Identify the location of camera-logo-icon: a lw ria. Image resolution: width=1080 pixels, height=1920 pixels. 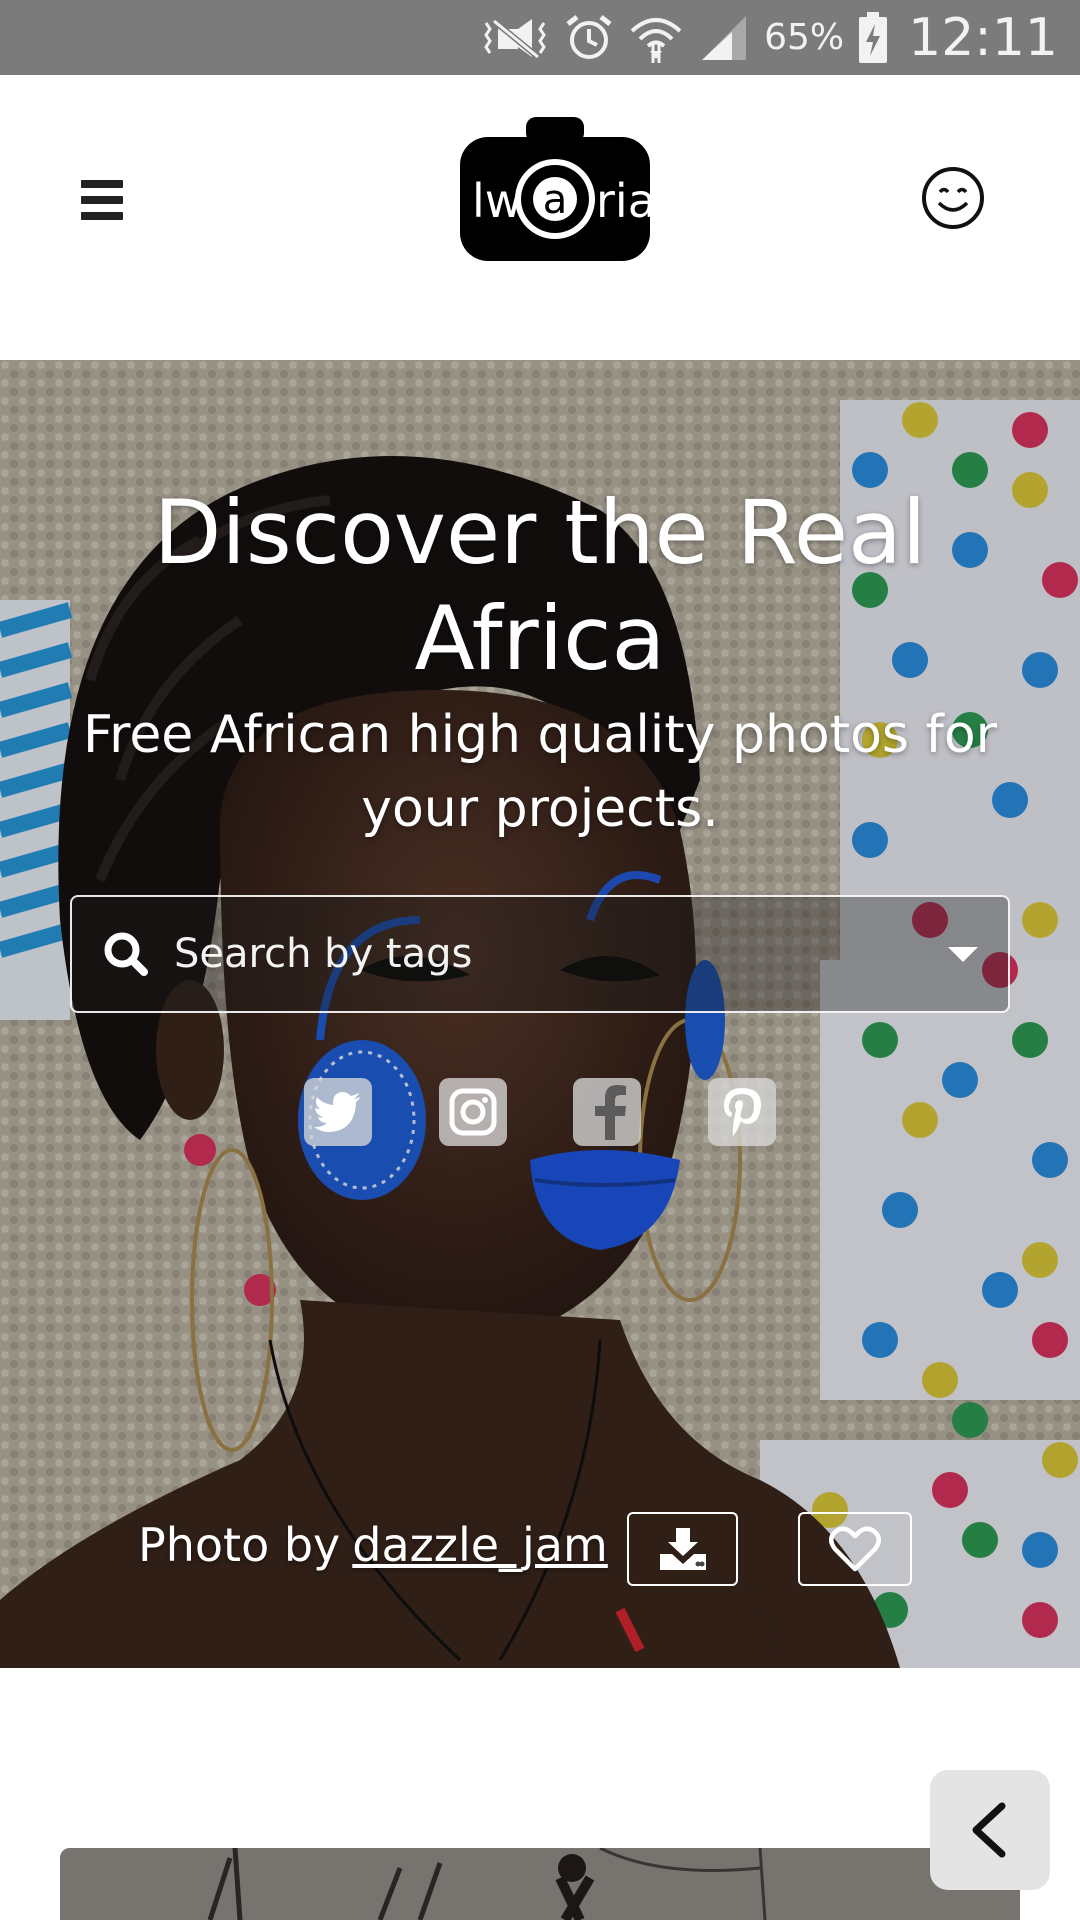
(556, 189).